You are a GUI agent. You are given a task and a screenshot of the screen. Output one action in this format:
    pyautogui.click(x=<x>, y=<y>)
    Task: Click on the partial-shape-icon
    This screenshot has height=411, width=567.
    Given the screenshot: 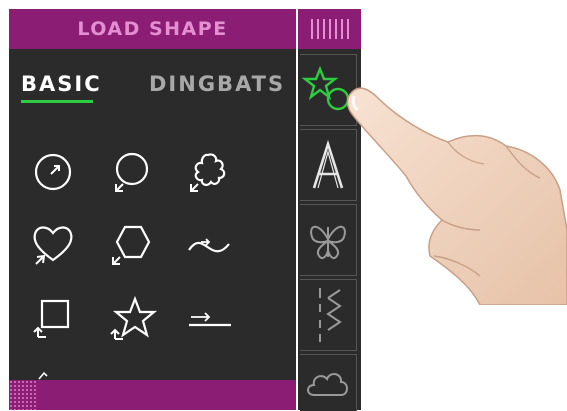 What is the action you would take?
    pyautogui.click(x=43, y=375)
    